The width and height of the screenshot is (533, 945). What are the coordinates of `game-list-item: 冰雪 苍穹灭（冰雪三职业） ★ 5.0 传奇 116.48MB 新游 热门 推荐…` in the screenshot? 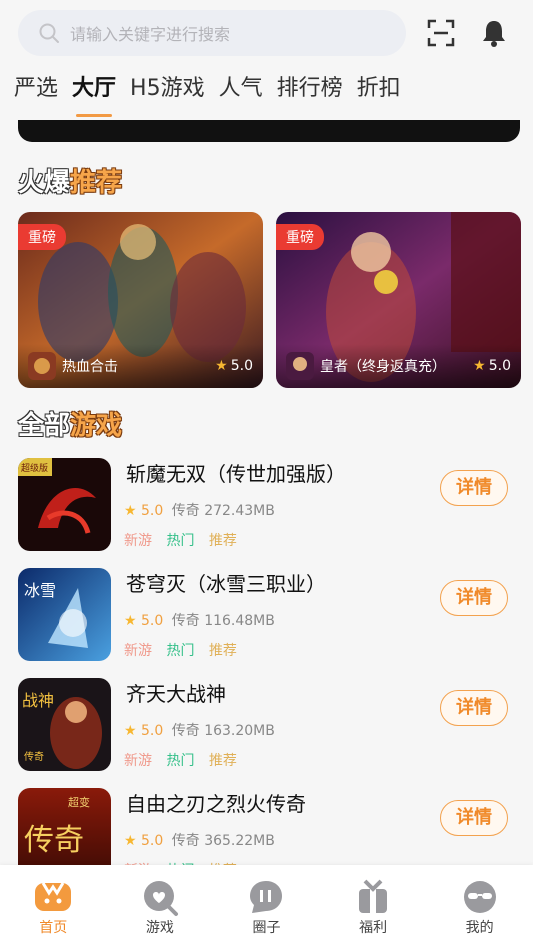 It's located at (268, 618).